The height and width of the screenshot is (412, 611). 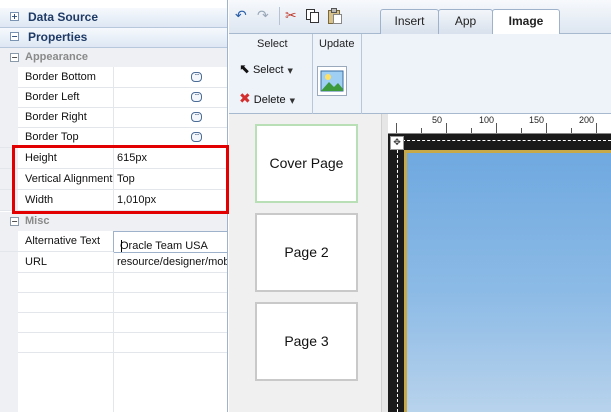 I want to click on data-source-label: Data Source, so click(x=63, y=17).